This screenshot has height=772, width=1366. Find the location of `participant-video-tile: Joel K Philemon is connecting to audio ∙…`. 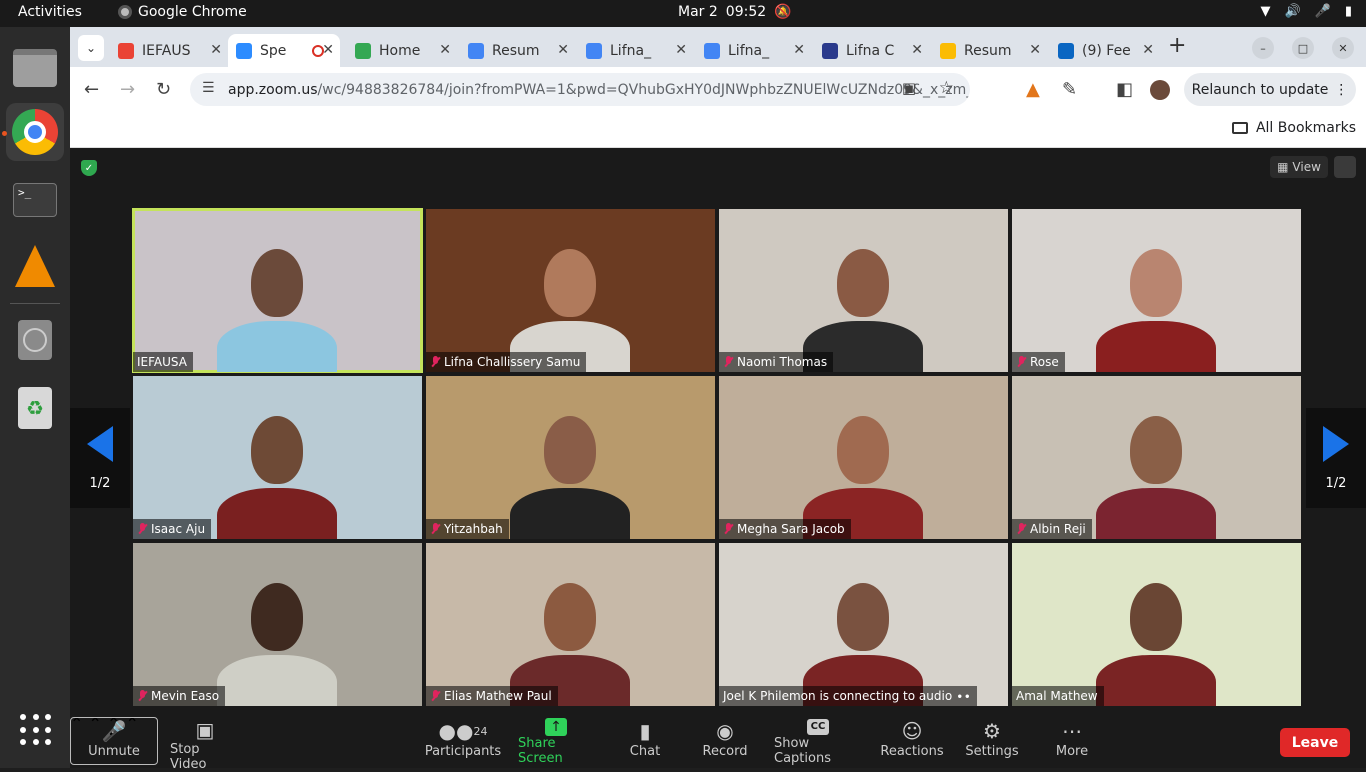

participant-video-tile: Joel K Philemon is connecting to audio ∙… is located at coordinates (863, 624).